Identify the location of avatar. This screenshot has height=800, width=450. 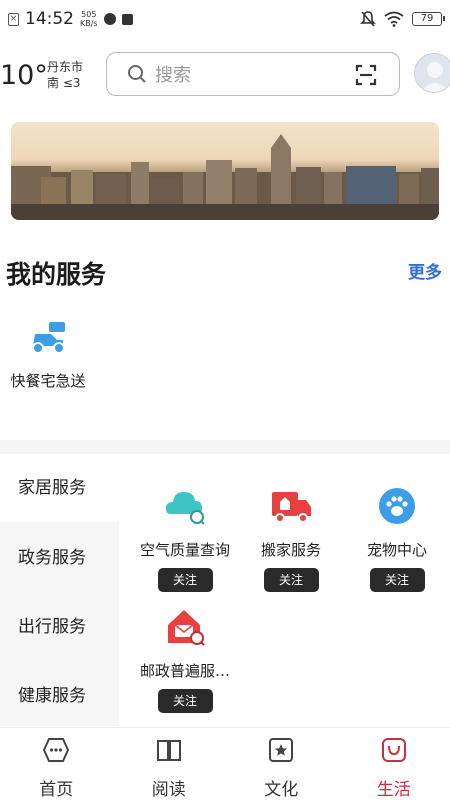
(432, 73).